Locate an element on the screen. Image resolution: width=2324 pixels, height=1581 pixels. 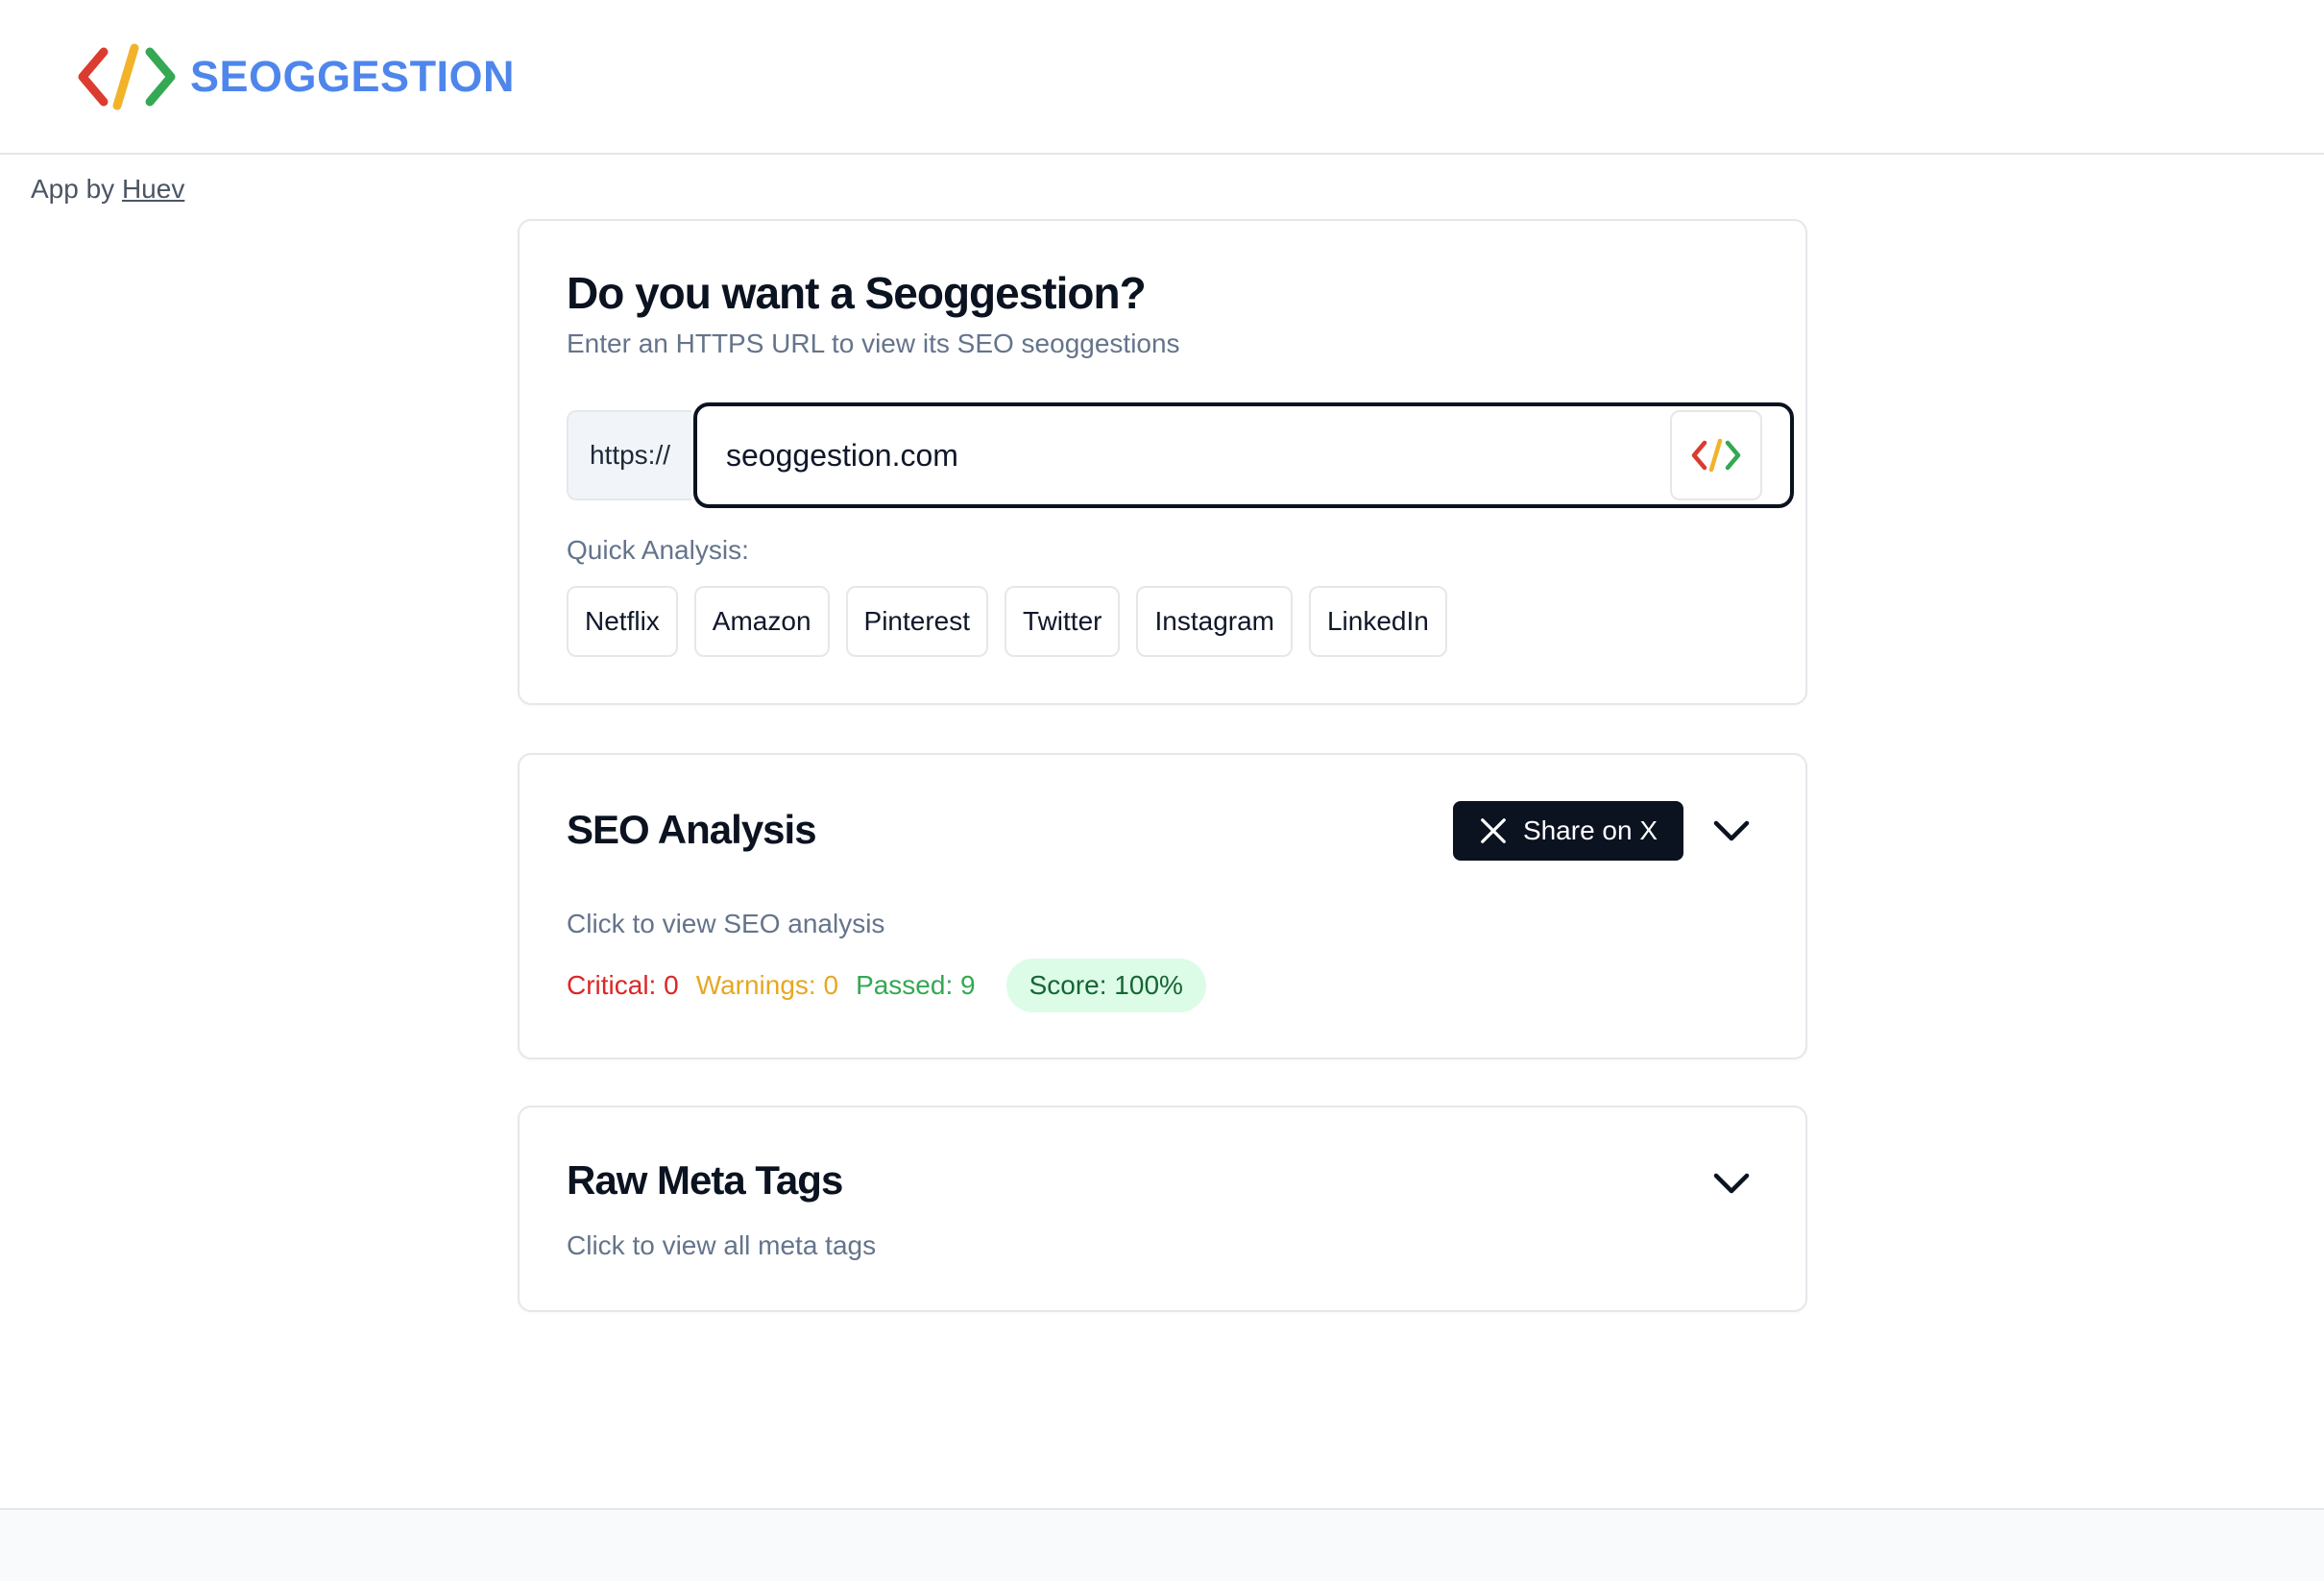
footer is located at coordinates (1162, 1544).